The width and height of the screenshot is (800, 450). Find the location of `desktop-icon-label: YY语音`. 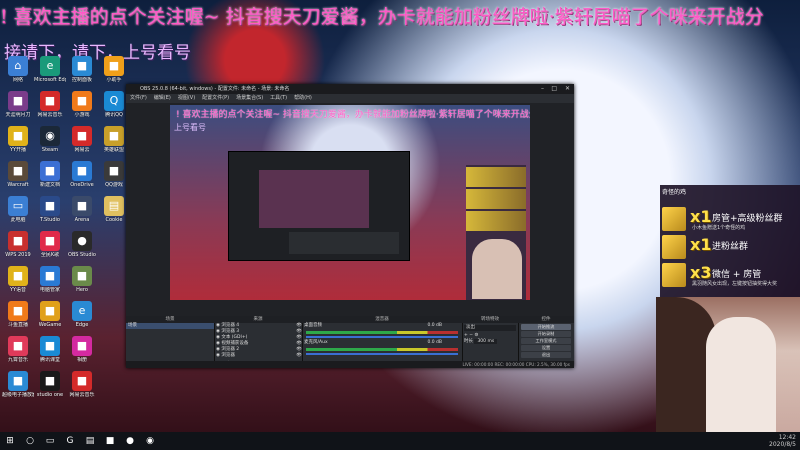

desktop-icon-label: YY语音 is located at coordinates (18, 290).